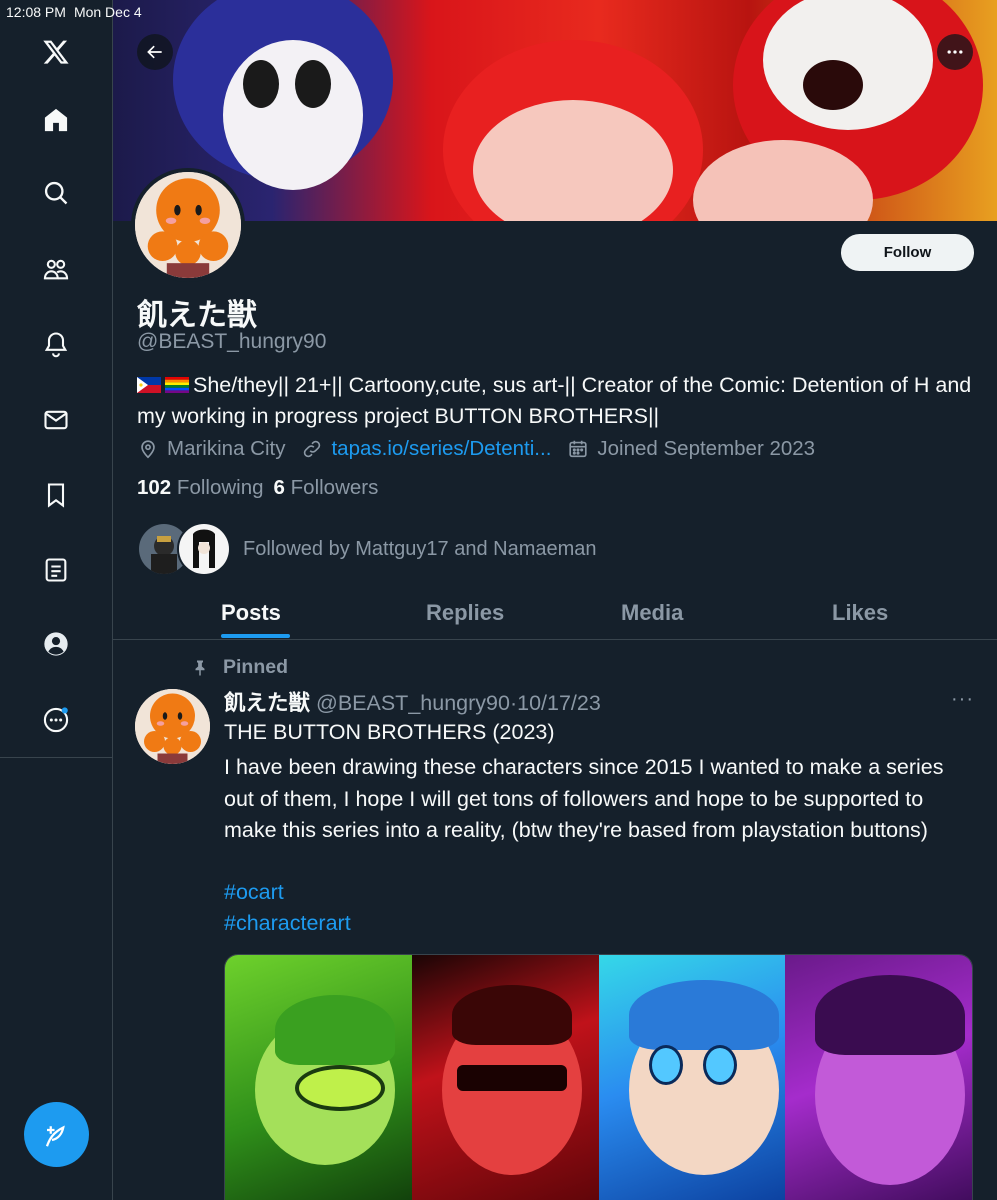 This screenshot has width=997, height=1200. I want to click on arrow-left-icon, so click(154, 52).